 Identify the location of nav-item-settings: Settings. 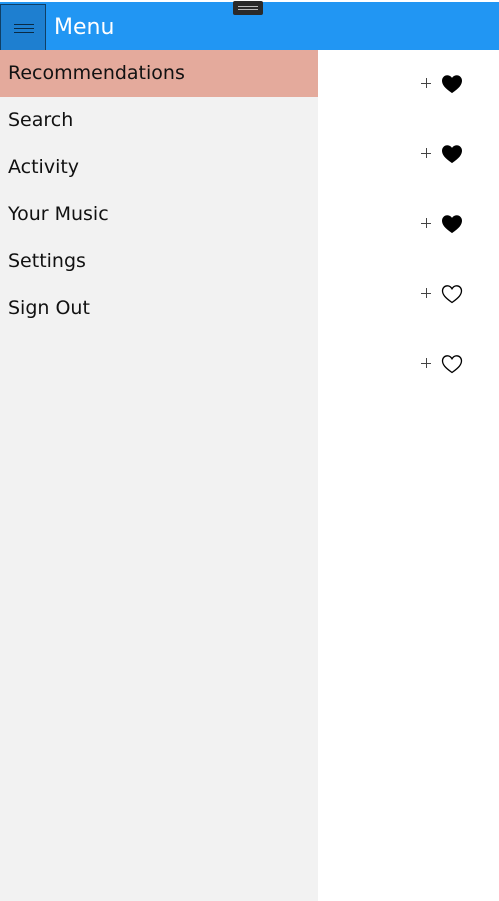
(159, 261).